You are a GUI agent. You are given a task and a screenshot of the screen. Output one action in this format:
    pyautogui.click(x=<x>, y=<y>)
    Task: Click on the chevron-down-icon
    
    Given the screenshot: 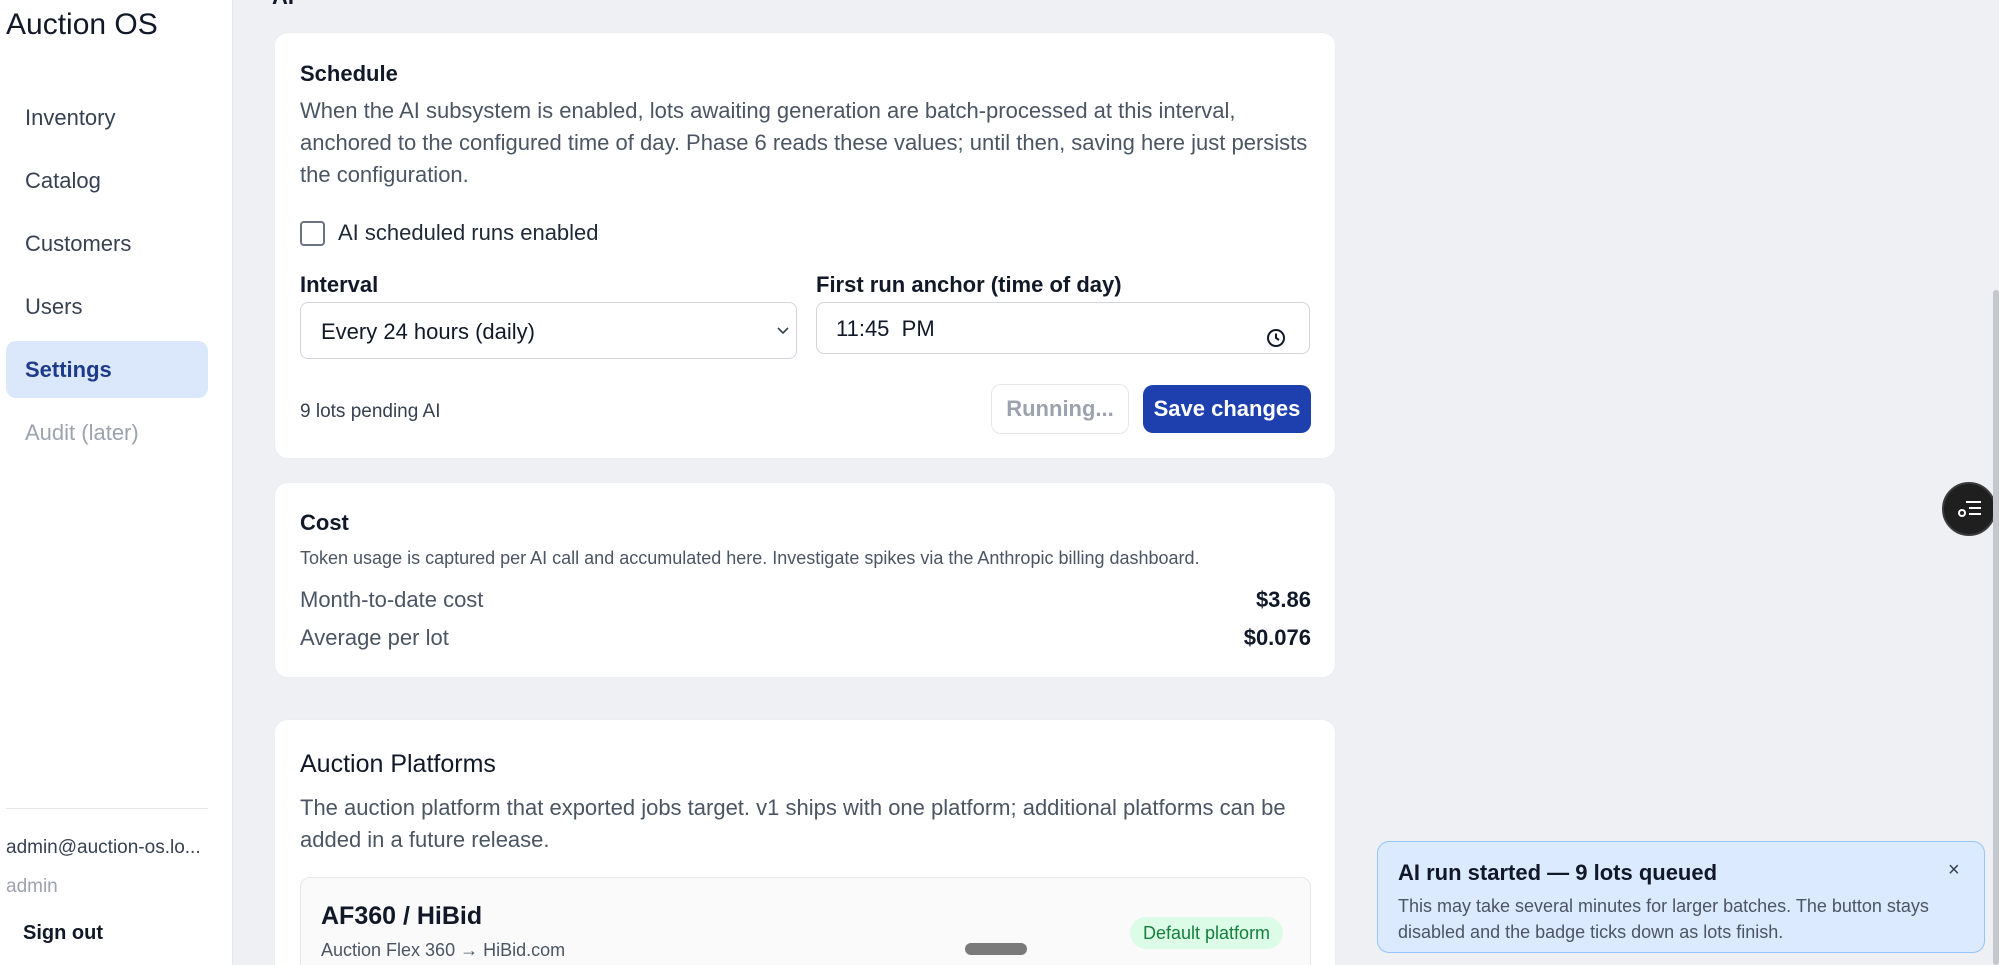 What is the action you would take?
    pyautogui.click(x=783, y=332)
    